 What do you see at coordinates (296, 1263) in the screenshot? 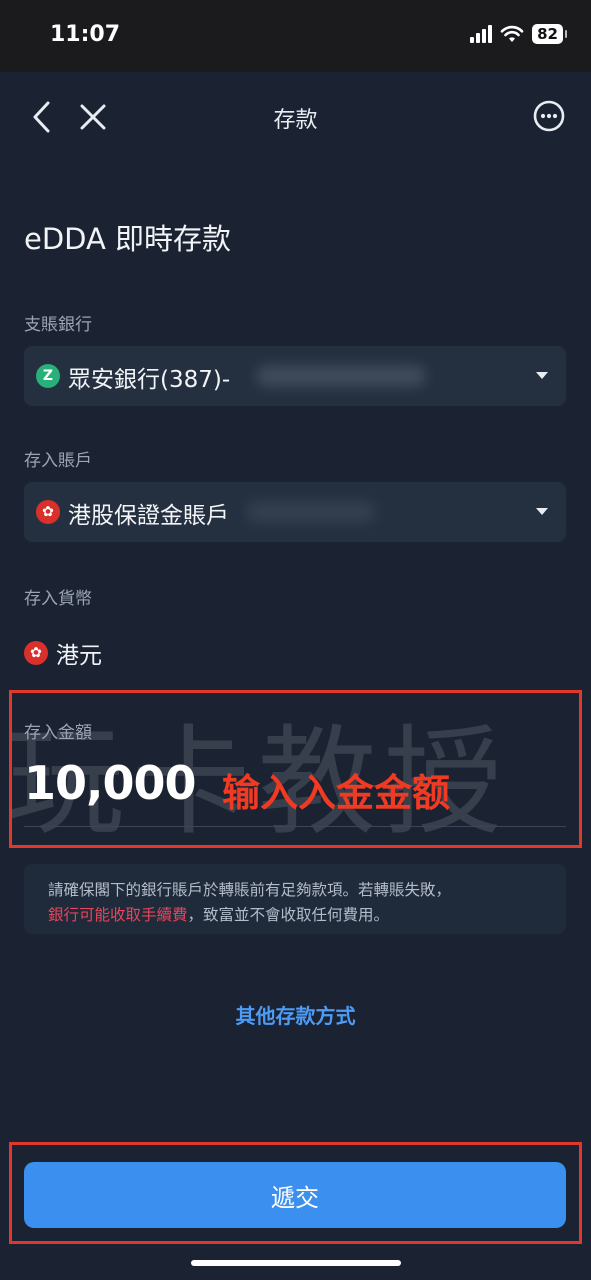
I see `home-indicator` at bounding box center [296, 1263].